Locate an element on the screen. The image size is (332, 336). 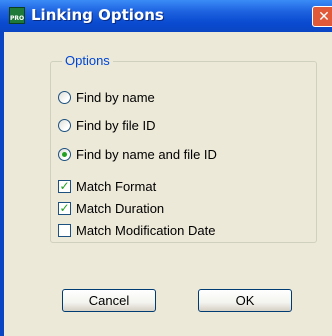
radio-find-by-file-id: Find by file ID is located at coordinates (106, 125).